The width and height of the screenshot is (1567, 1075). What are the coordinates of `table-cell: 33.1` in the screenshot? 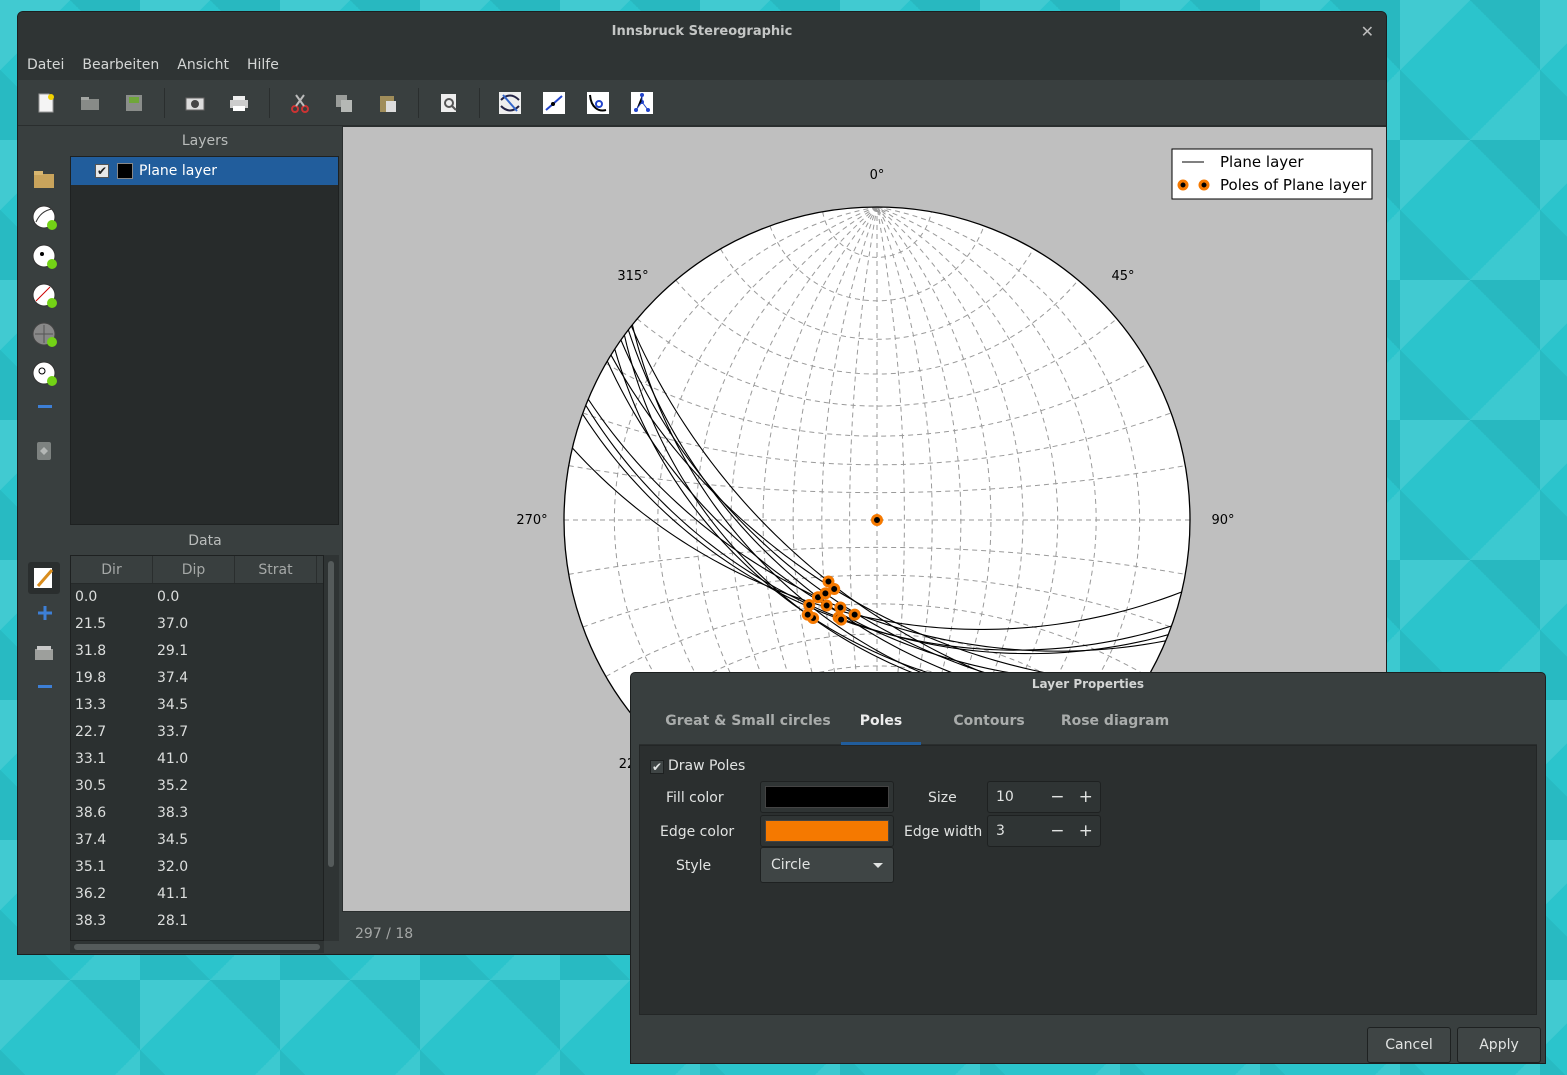 It's located at (112, 759).